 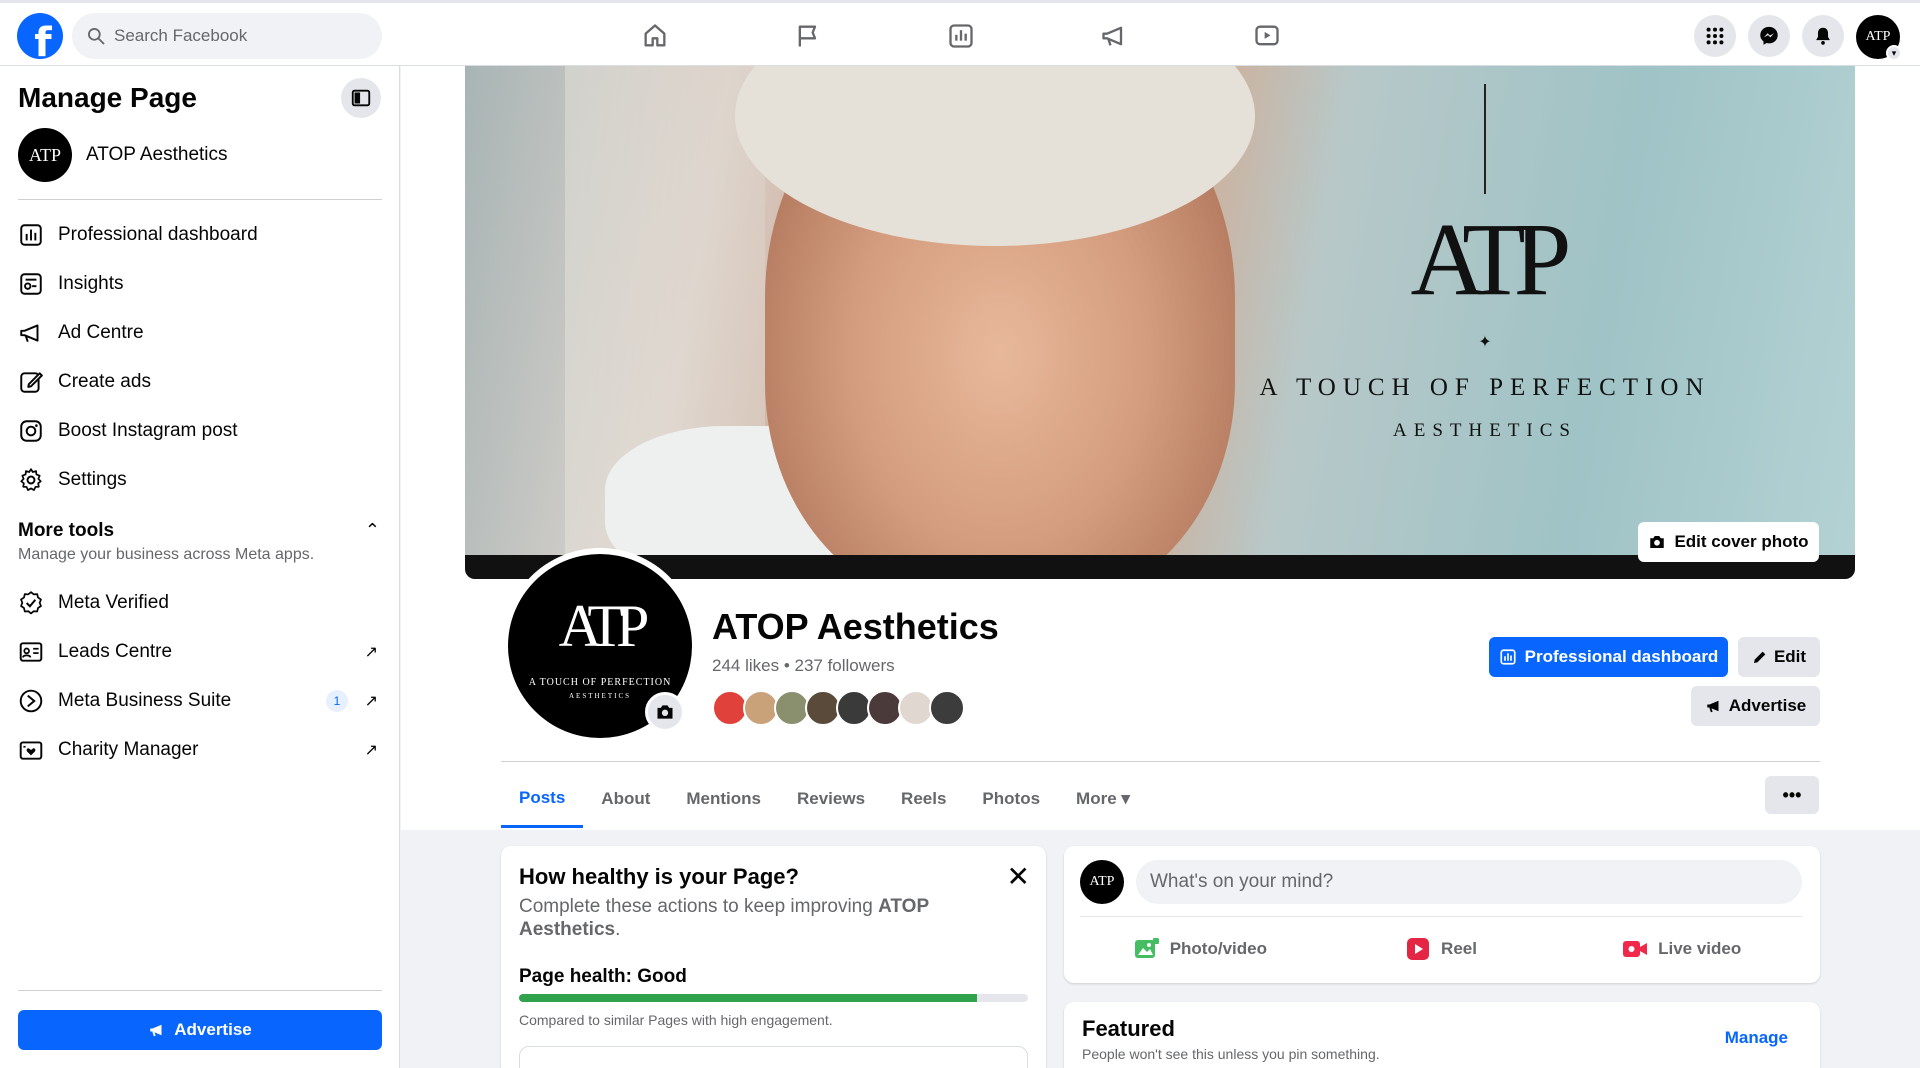 What do you see at coordinates (1128, 1028) in the screenshot?
I see `featured-title: Featured` at bounding box center [1128, 1028].